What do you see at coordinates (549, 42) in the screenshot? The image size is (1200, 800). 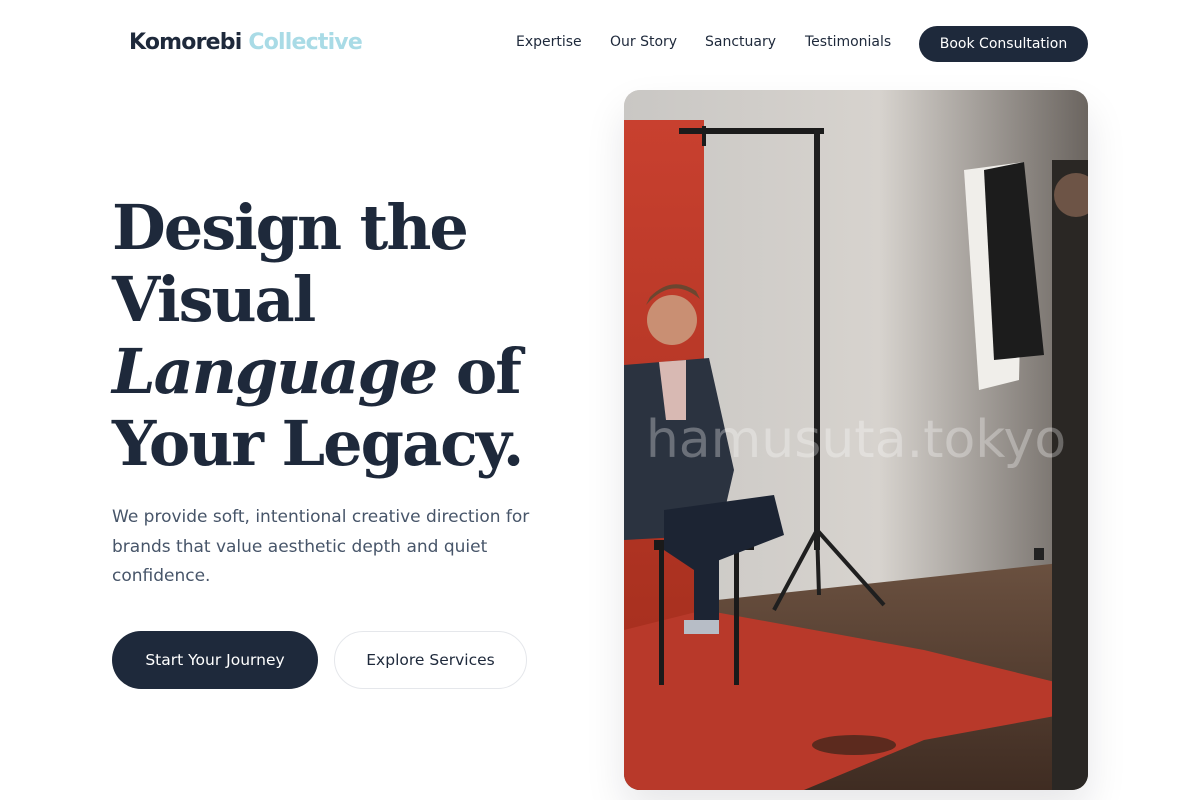 I see `nav-link-expertise: Expertise` at bounding box center [549, 42].